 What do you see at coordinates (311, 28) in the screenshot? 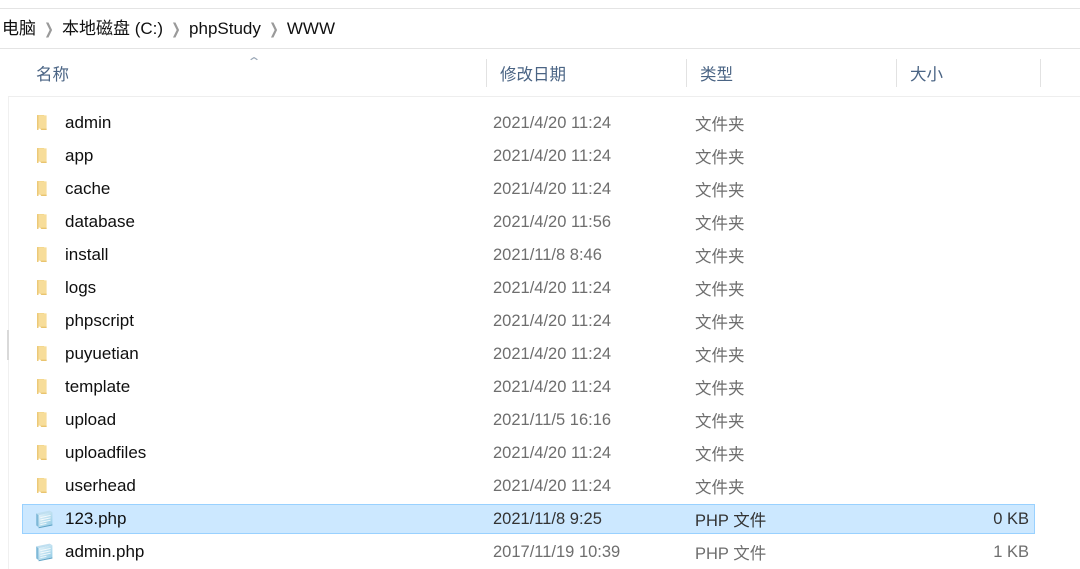
I see `breadcrumb-item-4: WWW` at bounding box center [311, 28].